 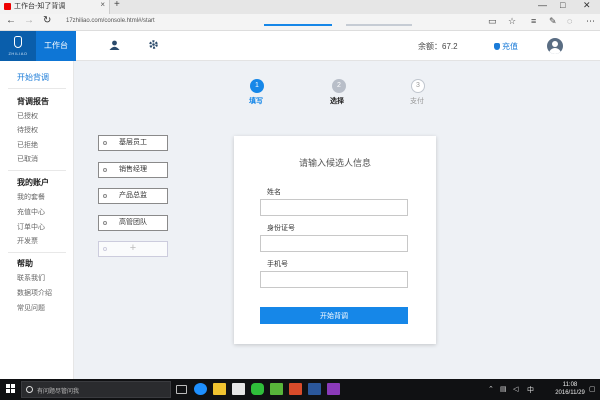 What do you see at coordinates (11, 389) in the screenshot?
I see `windows-start-icon` at bounding box center [11, 389].